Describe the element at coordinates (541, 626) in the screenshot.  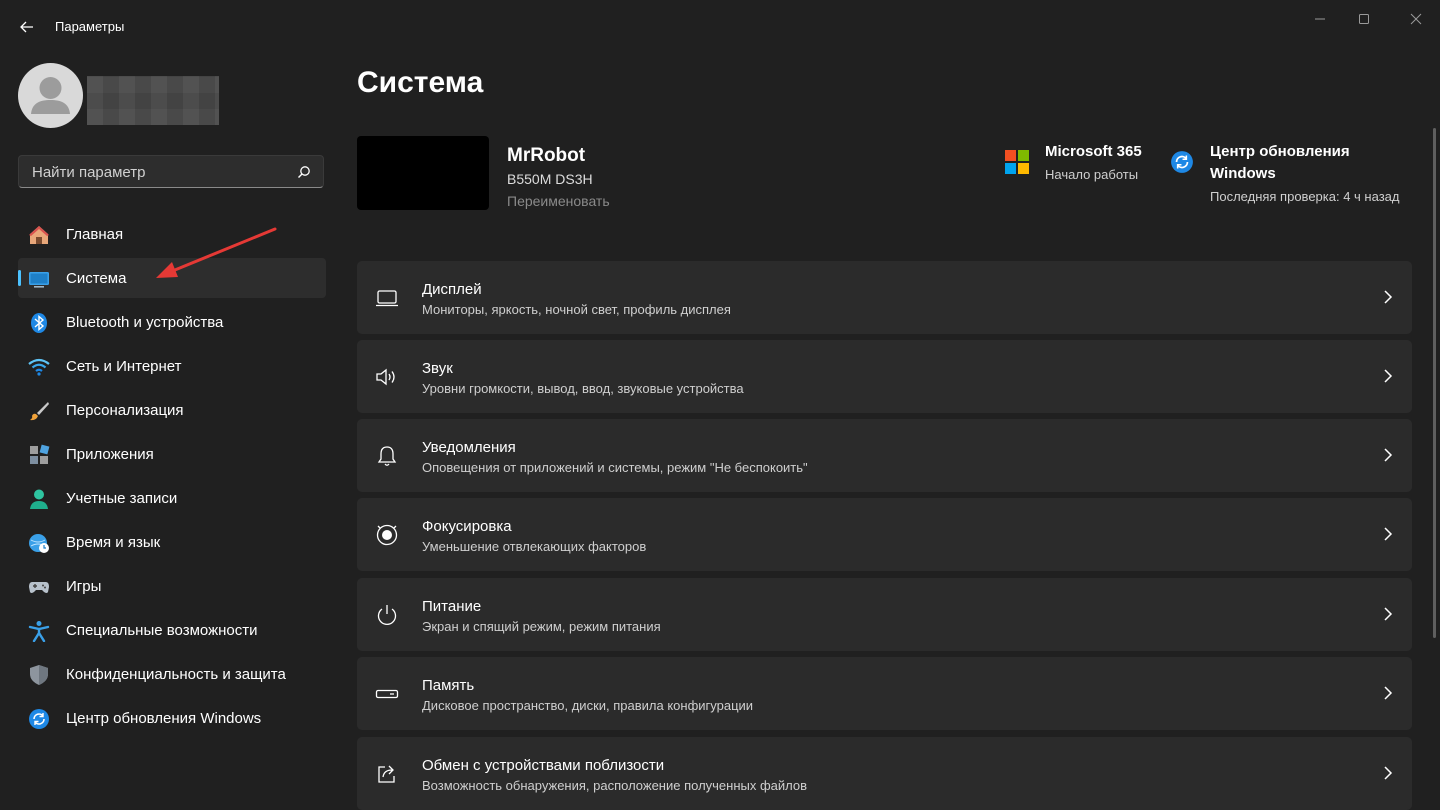
I see `card-subtitle: Экран и спящий режим, режим питания` at that location.